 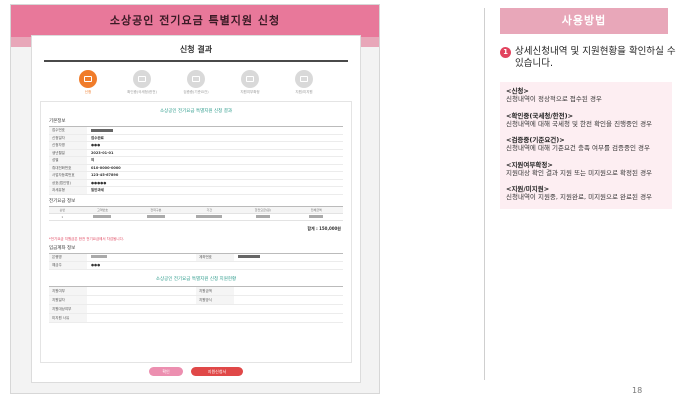 What do you see at coordinates (517, 91) in the screenshot?
I see `definition-term: <신청>` at bounding box center [517, 91].